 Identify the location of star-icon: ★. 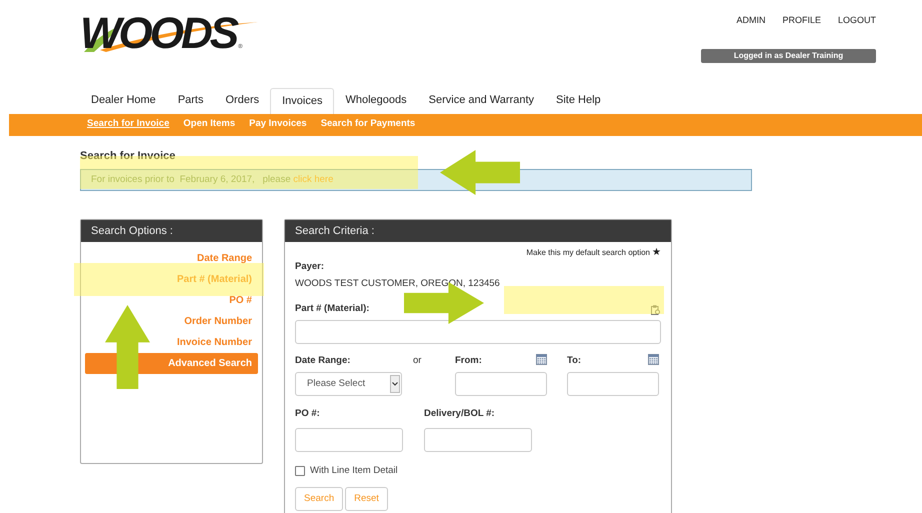
(656, 253).